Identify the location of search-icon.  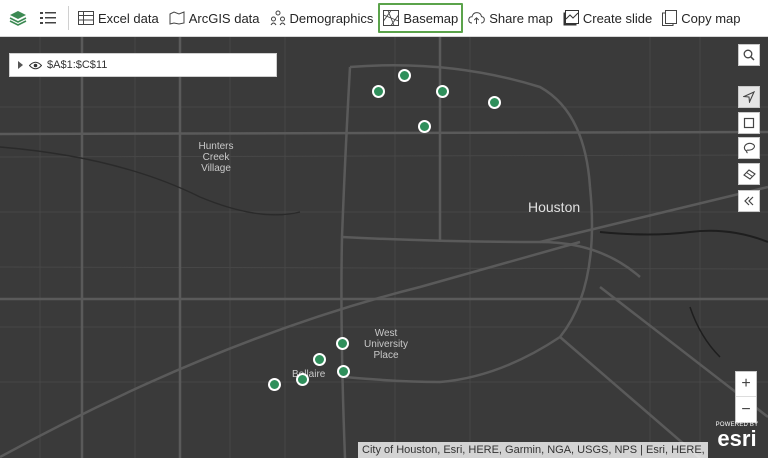
(749, 55).